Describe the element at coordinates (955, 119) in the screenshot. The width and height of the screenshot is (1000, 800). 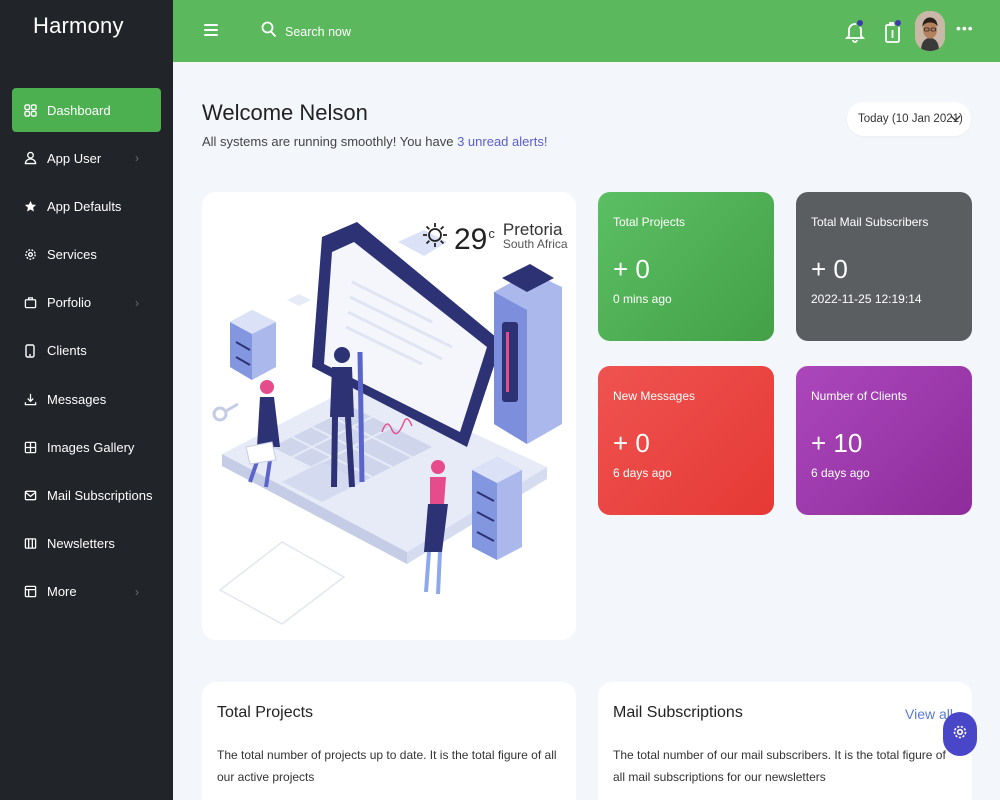
I see `chevron-down-icon` at that location.